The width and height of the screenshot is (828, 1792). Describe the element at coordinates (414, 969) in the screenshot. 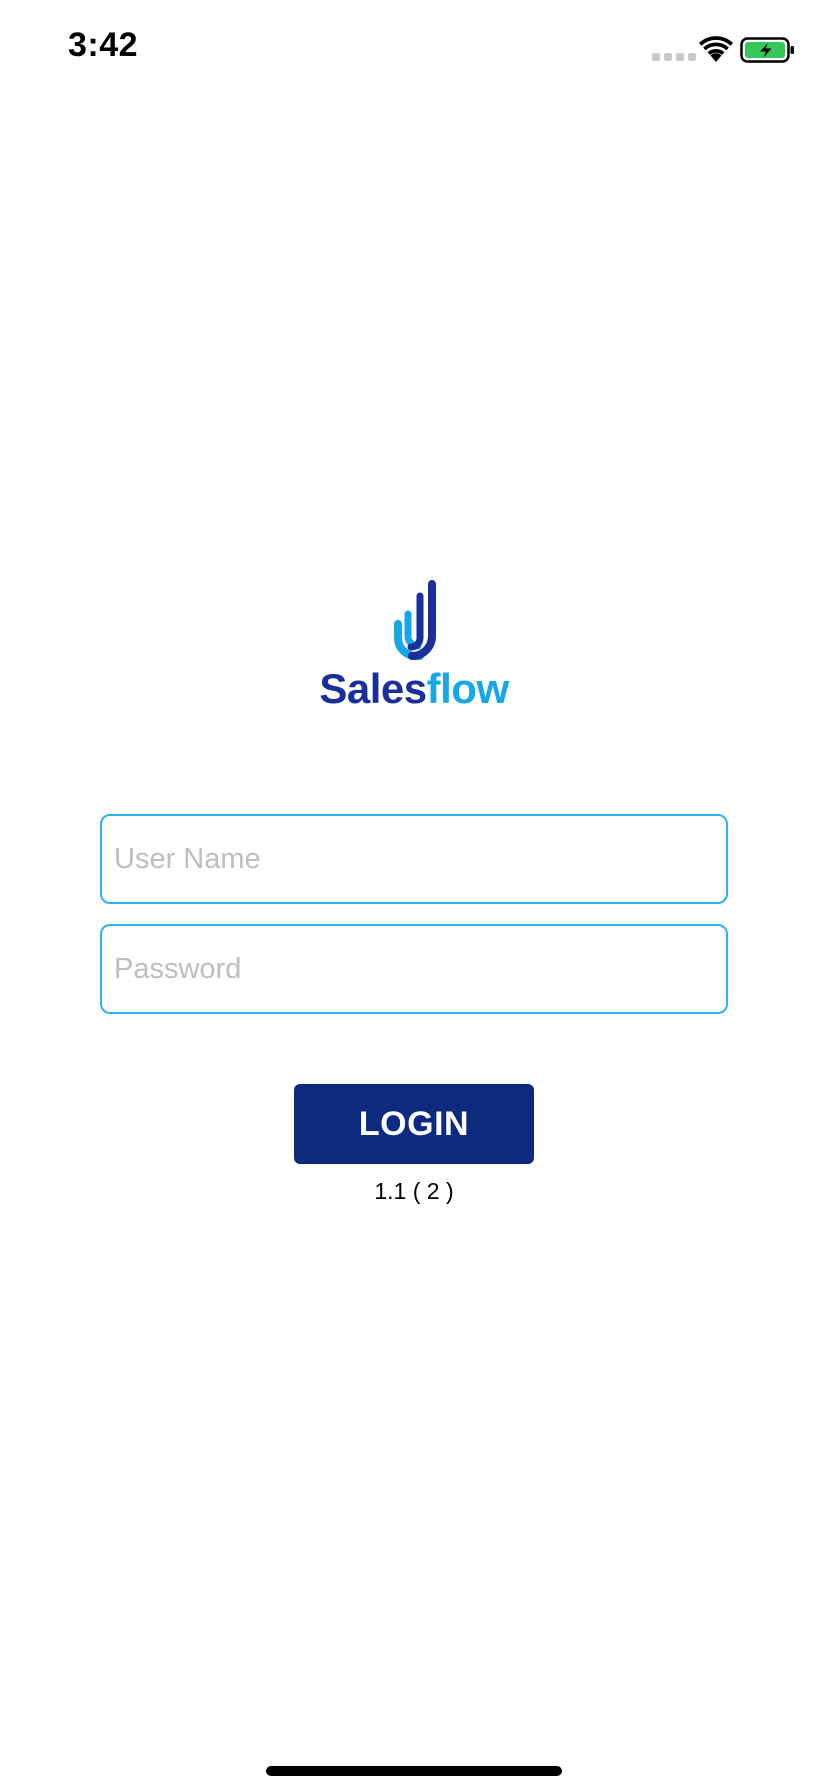

I see `password-input` at that location.